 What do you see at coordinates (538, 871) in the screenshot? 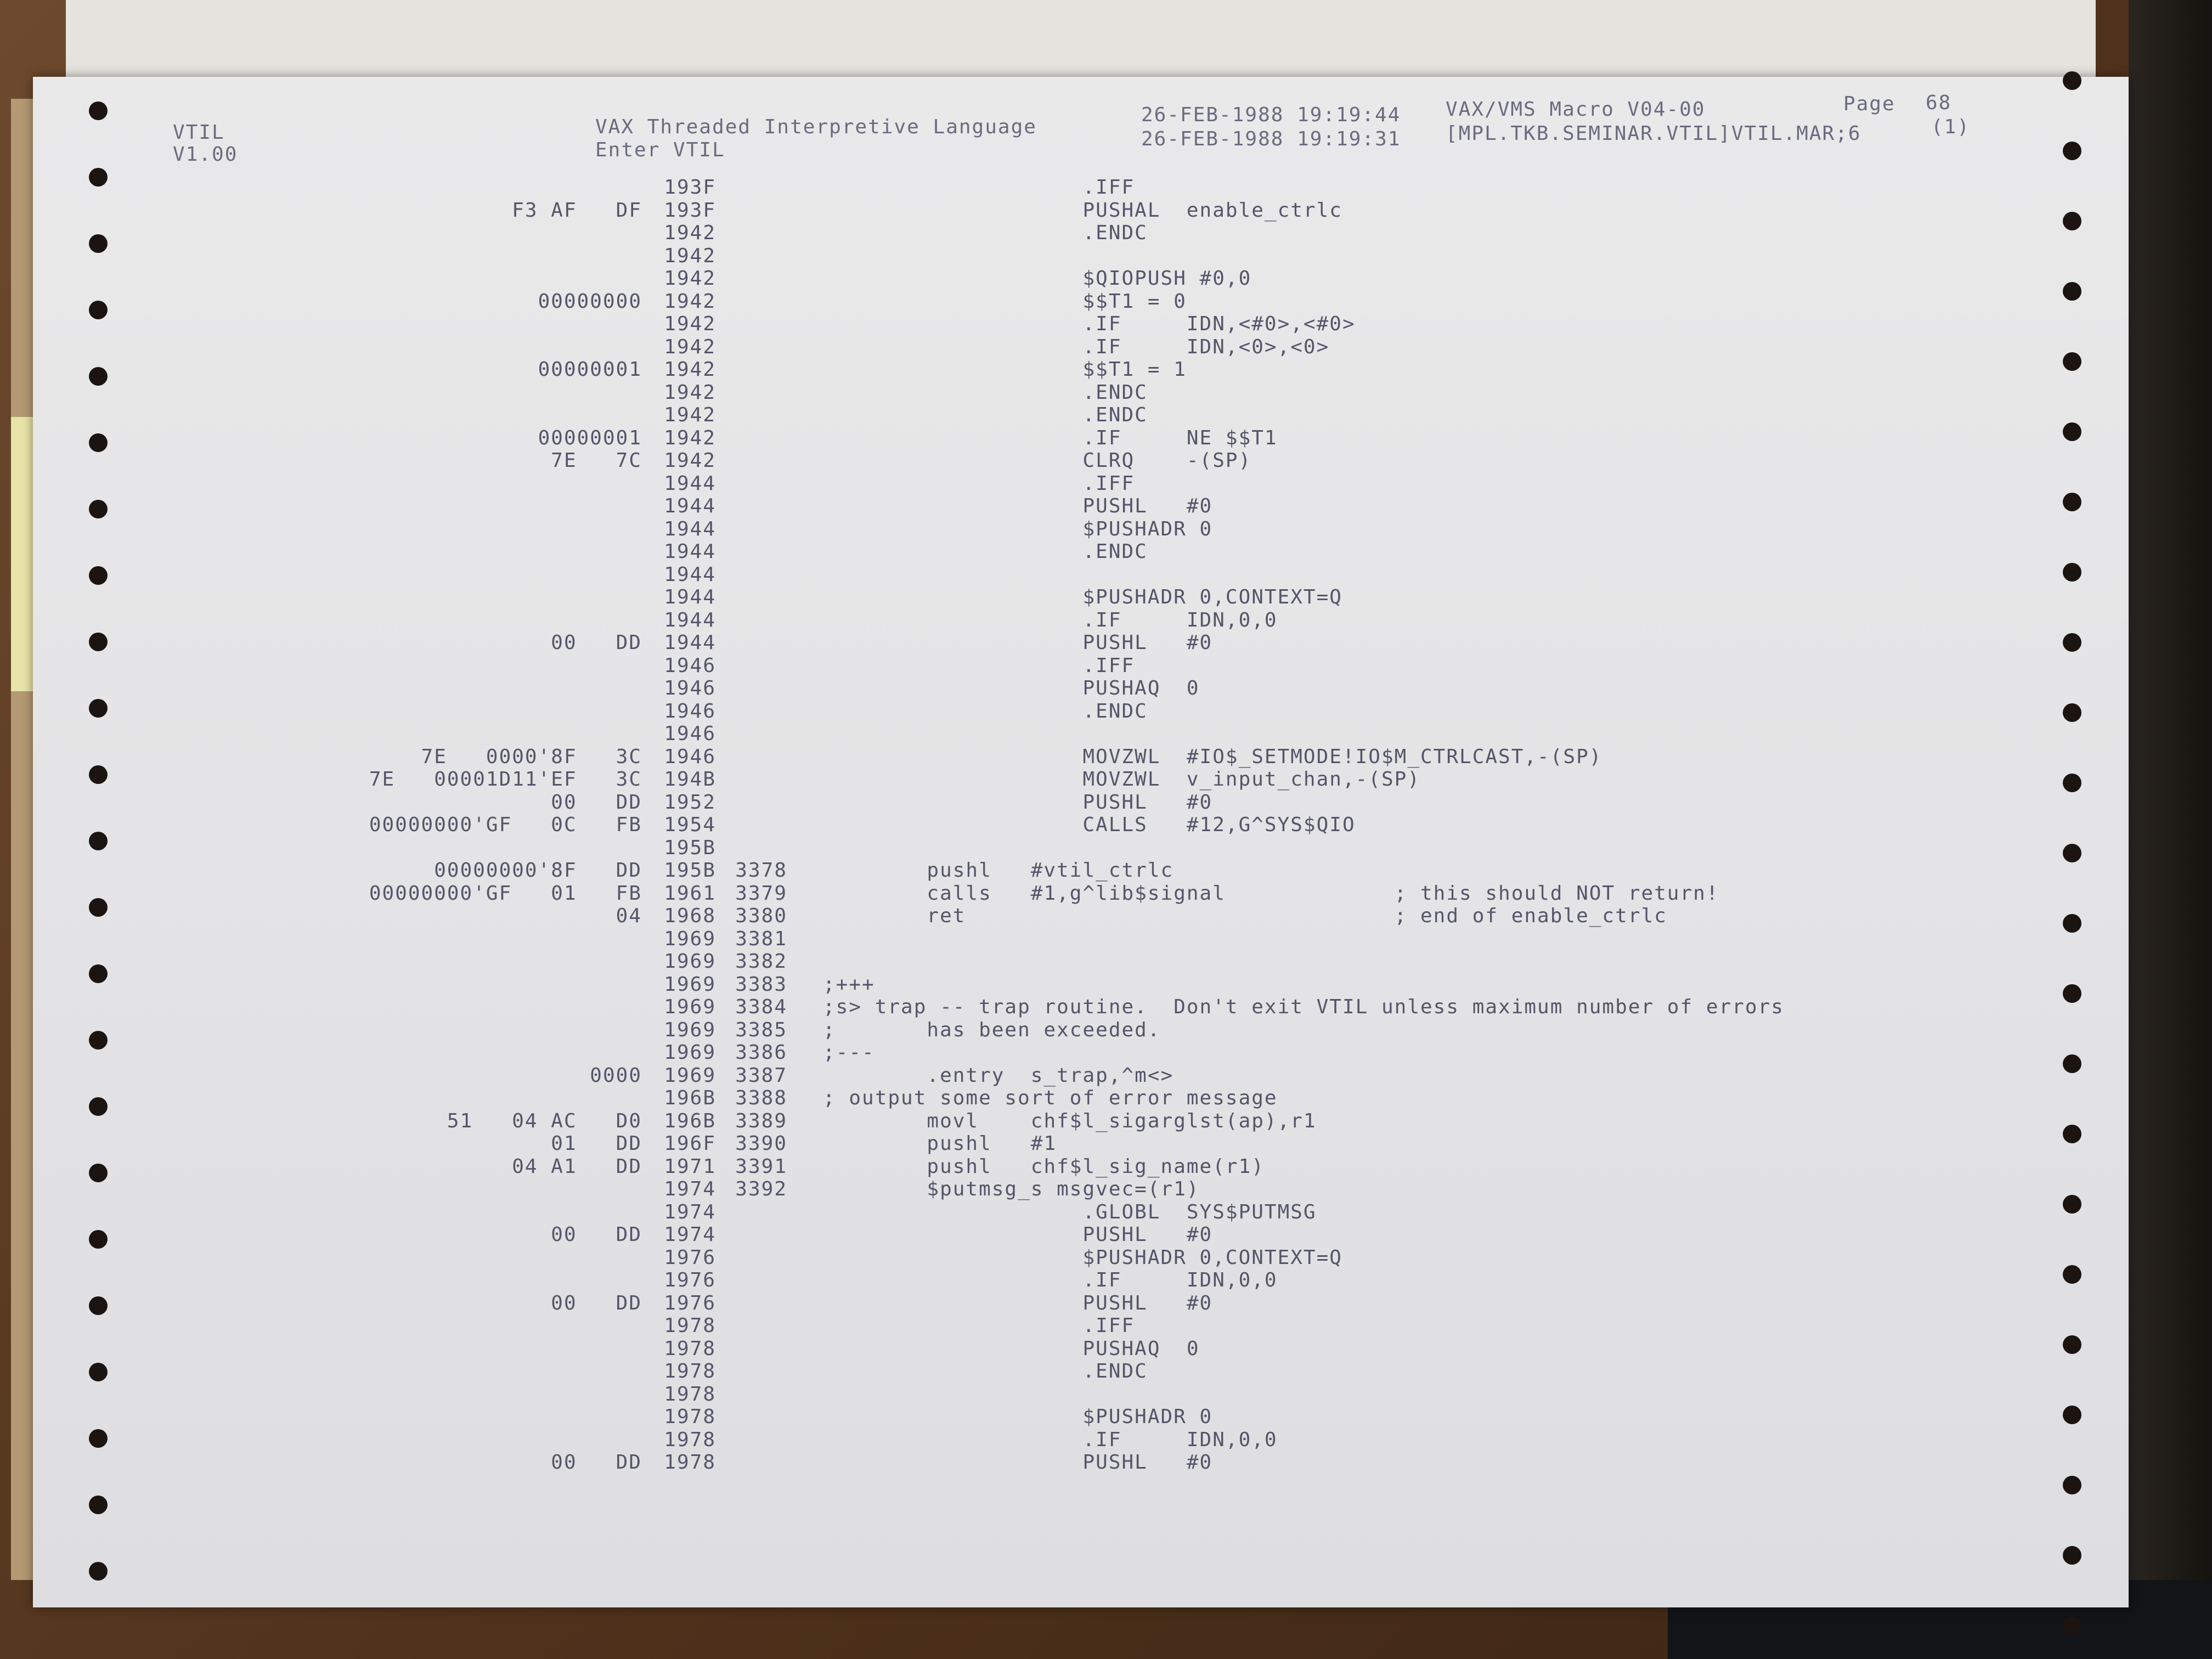
I see `listing-object-code: 00000000'8F DD` at bounding box center [538, 871].